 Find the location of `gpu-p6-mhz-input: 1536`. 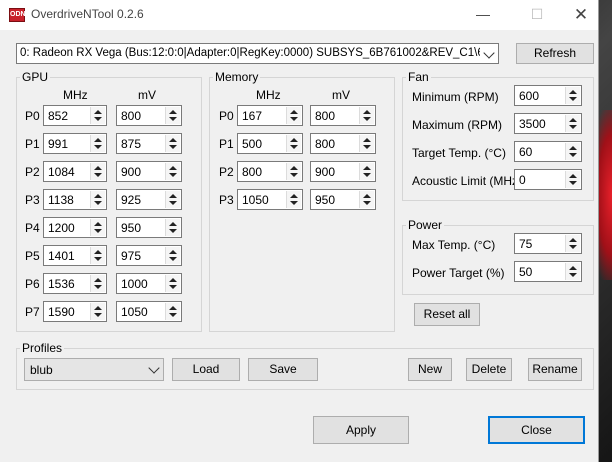

gpu-p6-mhz-input: 1536 is located at coordinates (75, 283).